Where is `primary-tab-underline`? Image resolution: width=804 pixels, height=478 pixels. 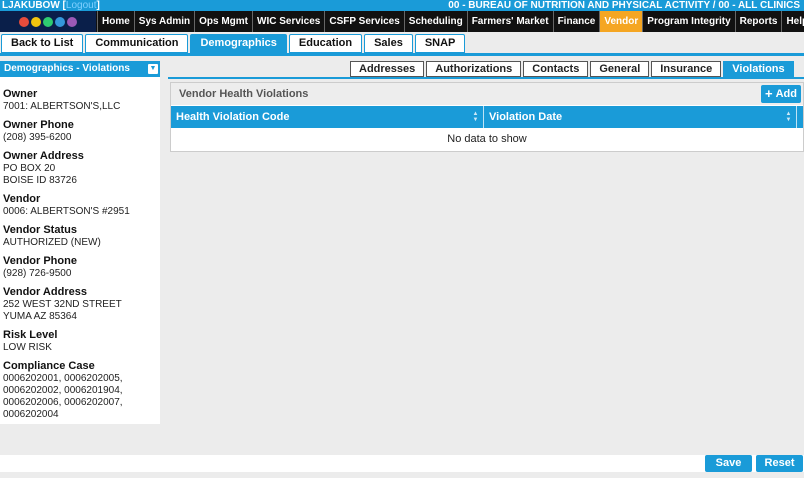 primary-tab-underline is located at coordinates (402, 54).